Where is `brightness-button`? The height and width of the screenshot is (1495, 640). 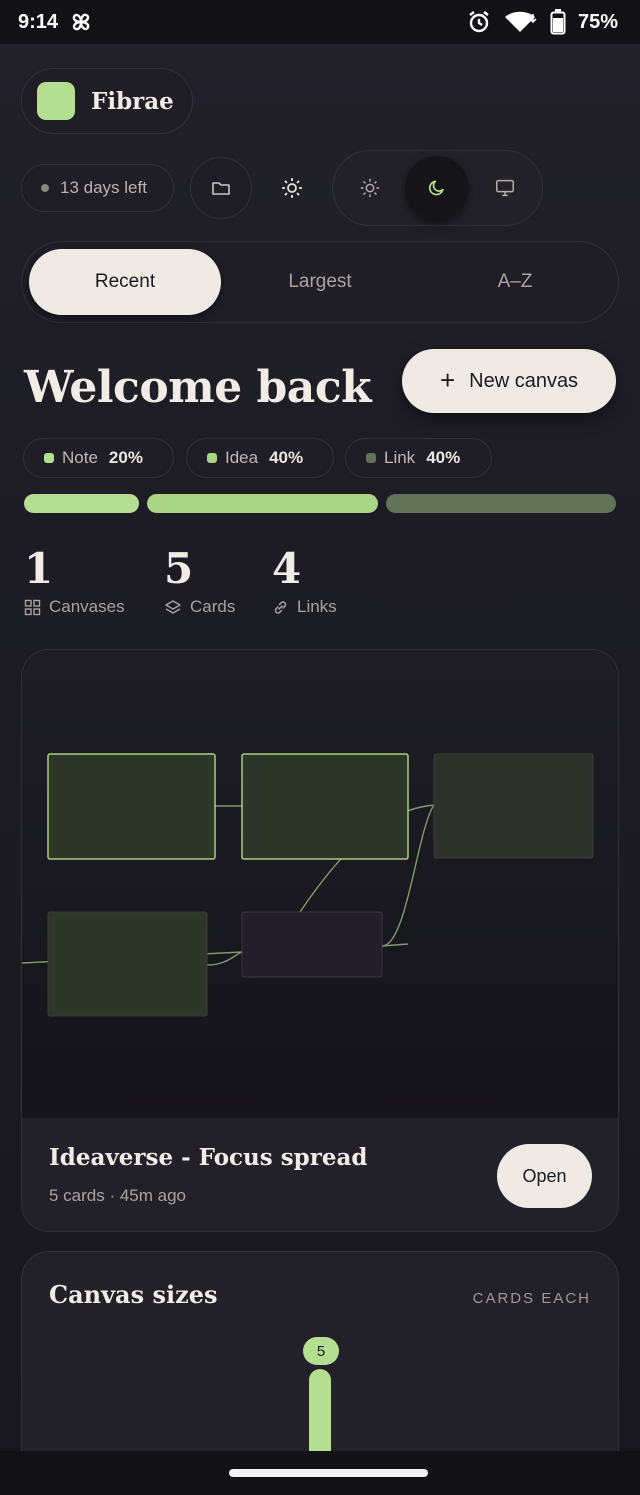
brightness-button is located at coordinates (292, 188).